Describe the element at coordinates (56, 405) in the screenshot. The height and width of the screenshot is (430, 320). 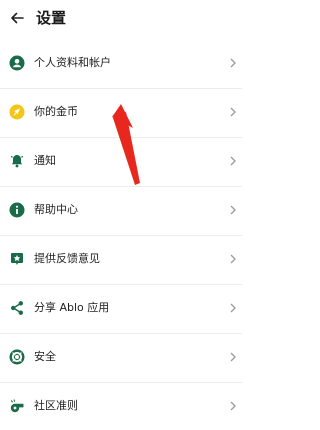
I see `settings-item-label: 社区准则` at that location.